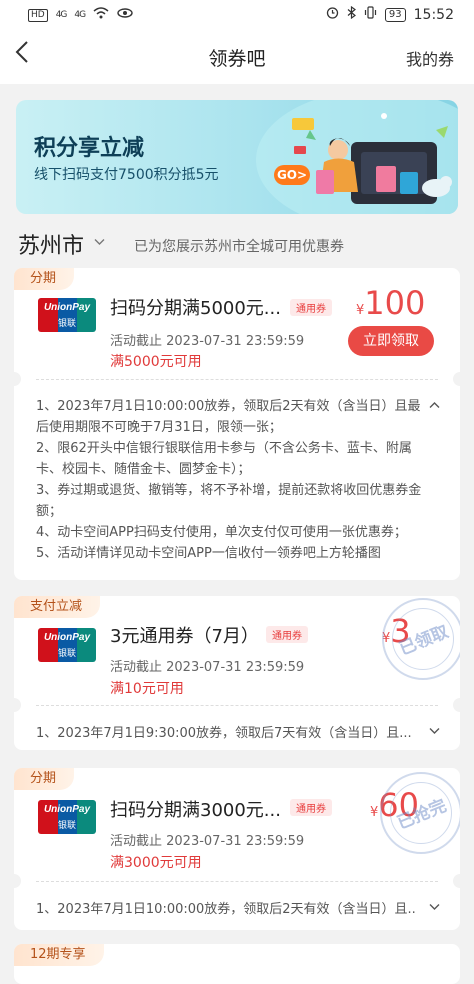 Image resolution: width=474 pixels, height=984 pixels. Describe the element at coordinates (237, 157) in the screenshot. I see `promo-banner: 积分享立减 线下扫码支付7500积分抵5元 GO>` at that location.